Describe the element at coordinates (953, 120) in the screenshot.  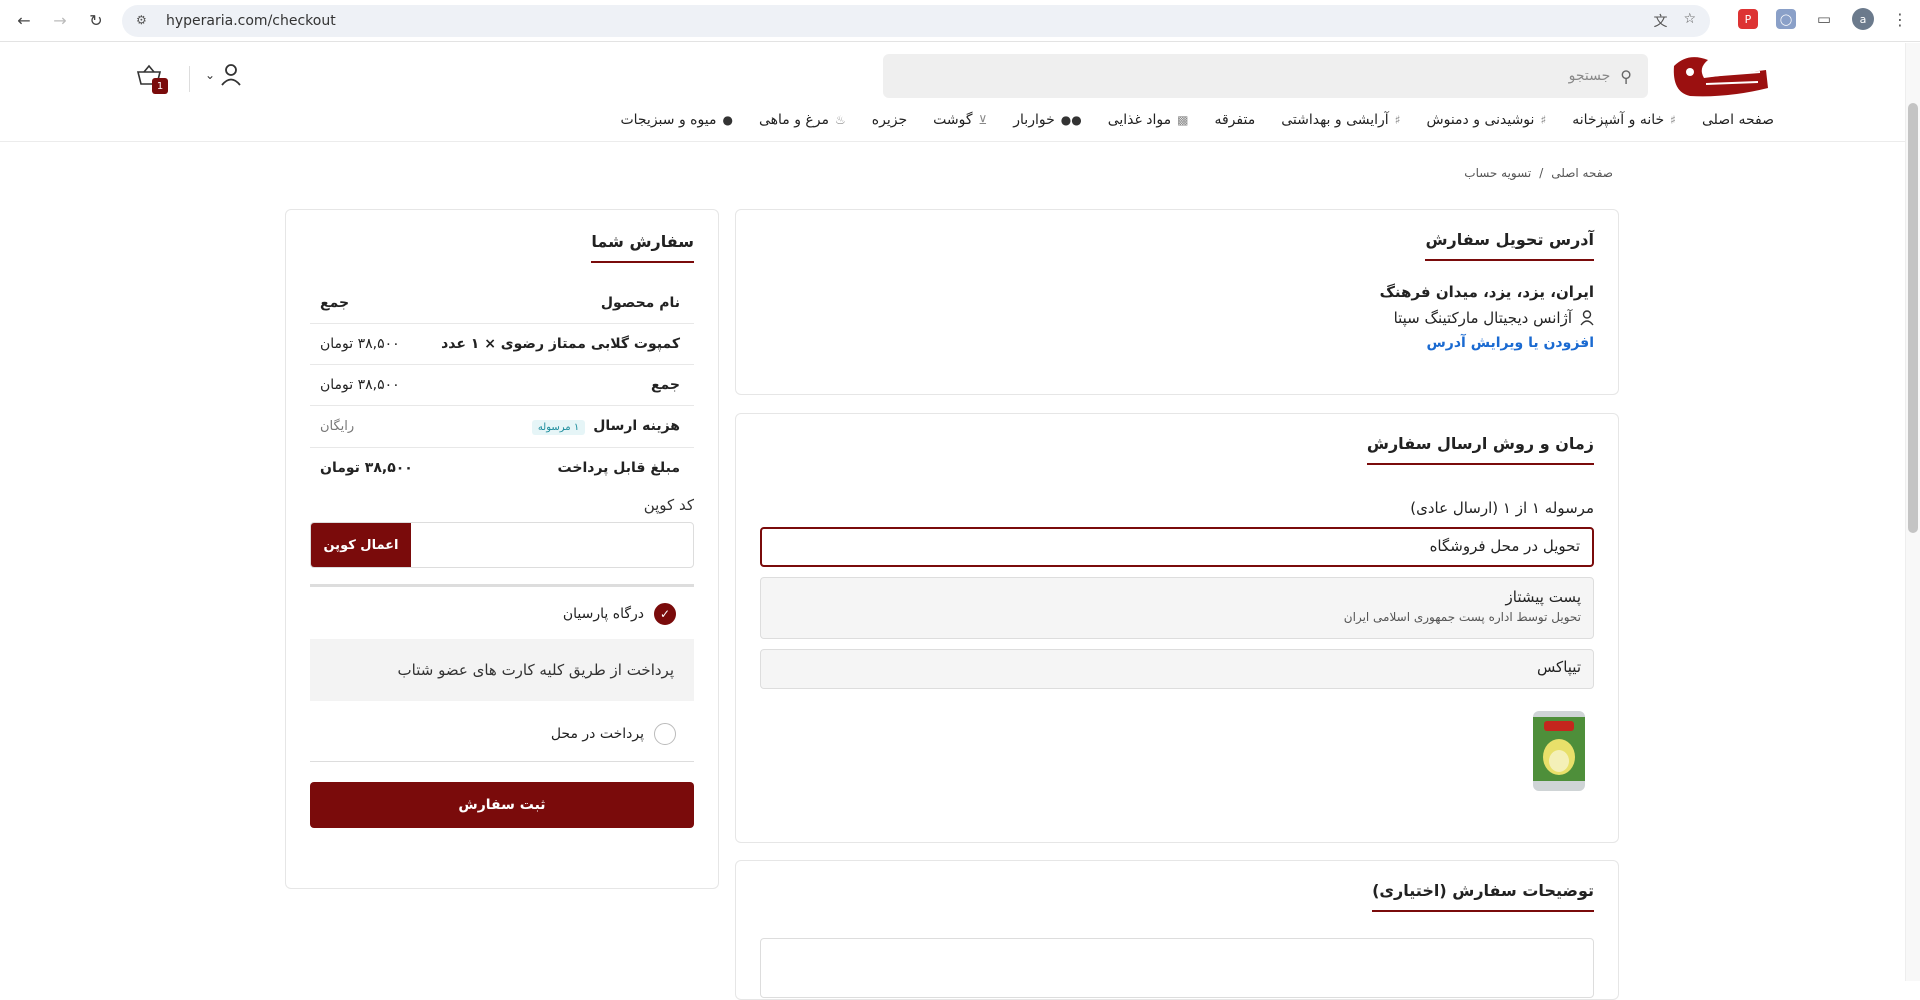
I see `menu-label: گوشت` at that location.